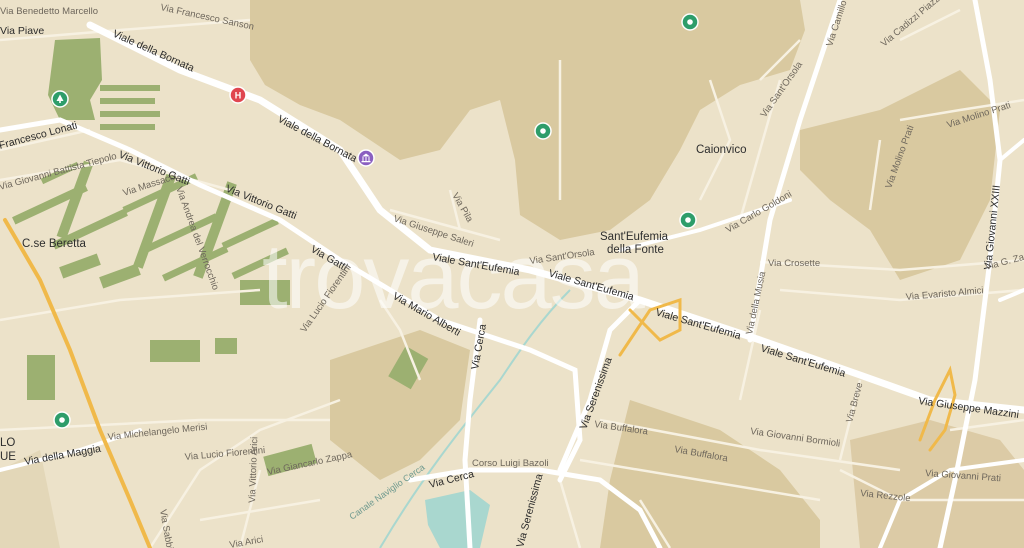 This screenshot has width=1024, height=548. I want to click on place-label-ue: UE, so click(8, 457).